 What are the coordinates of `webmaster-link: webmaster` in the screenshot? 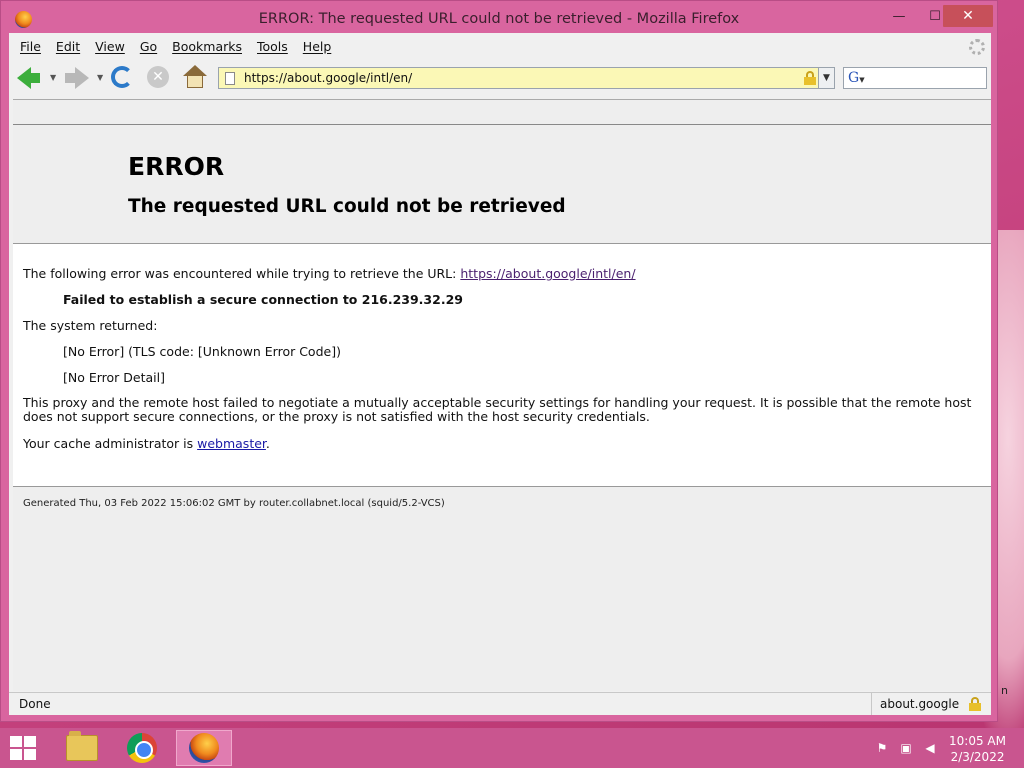 It's located at (231, 443).